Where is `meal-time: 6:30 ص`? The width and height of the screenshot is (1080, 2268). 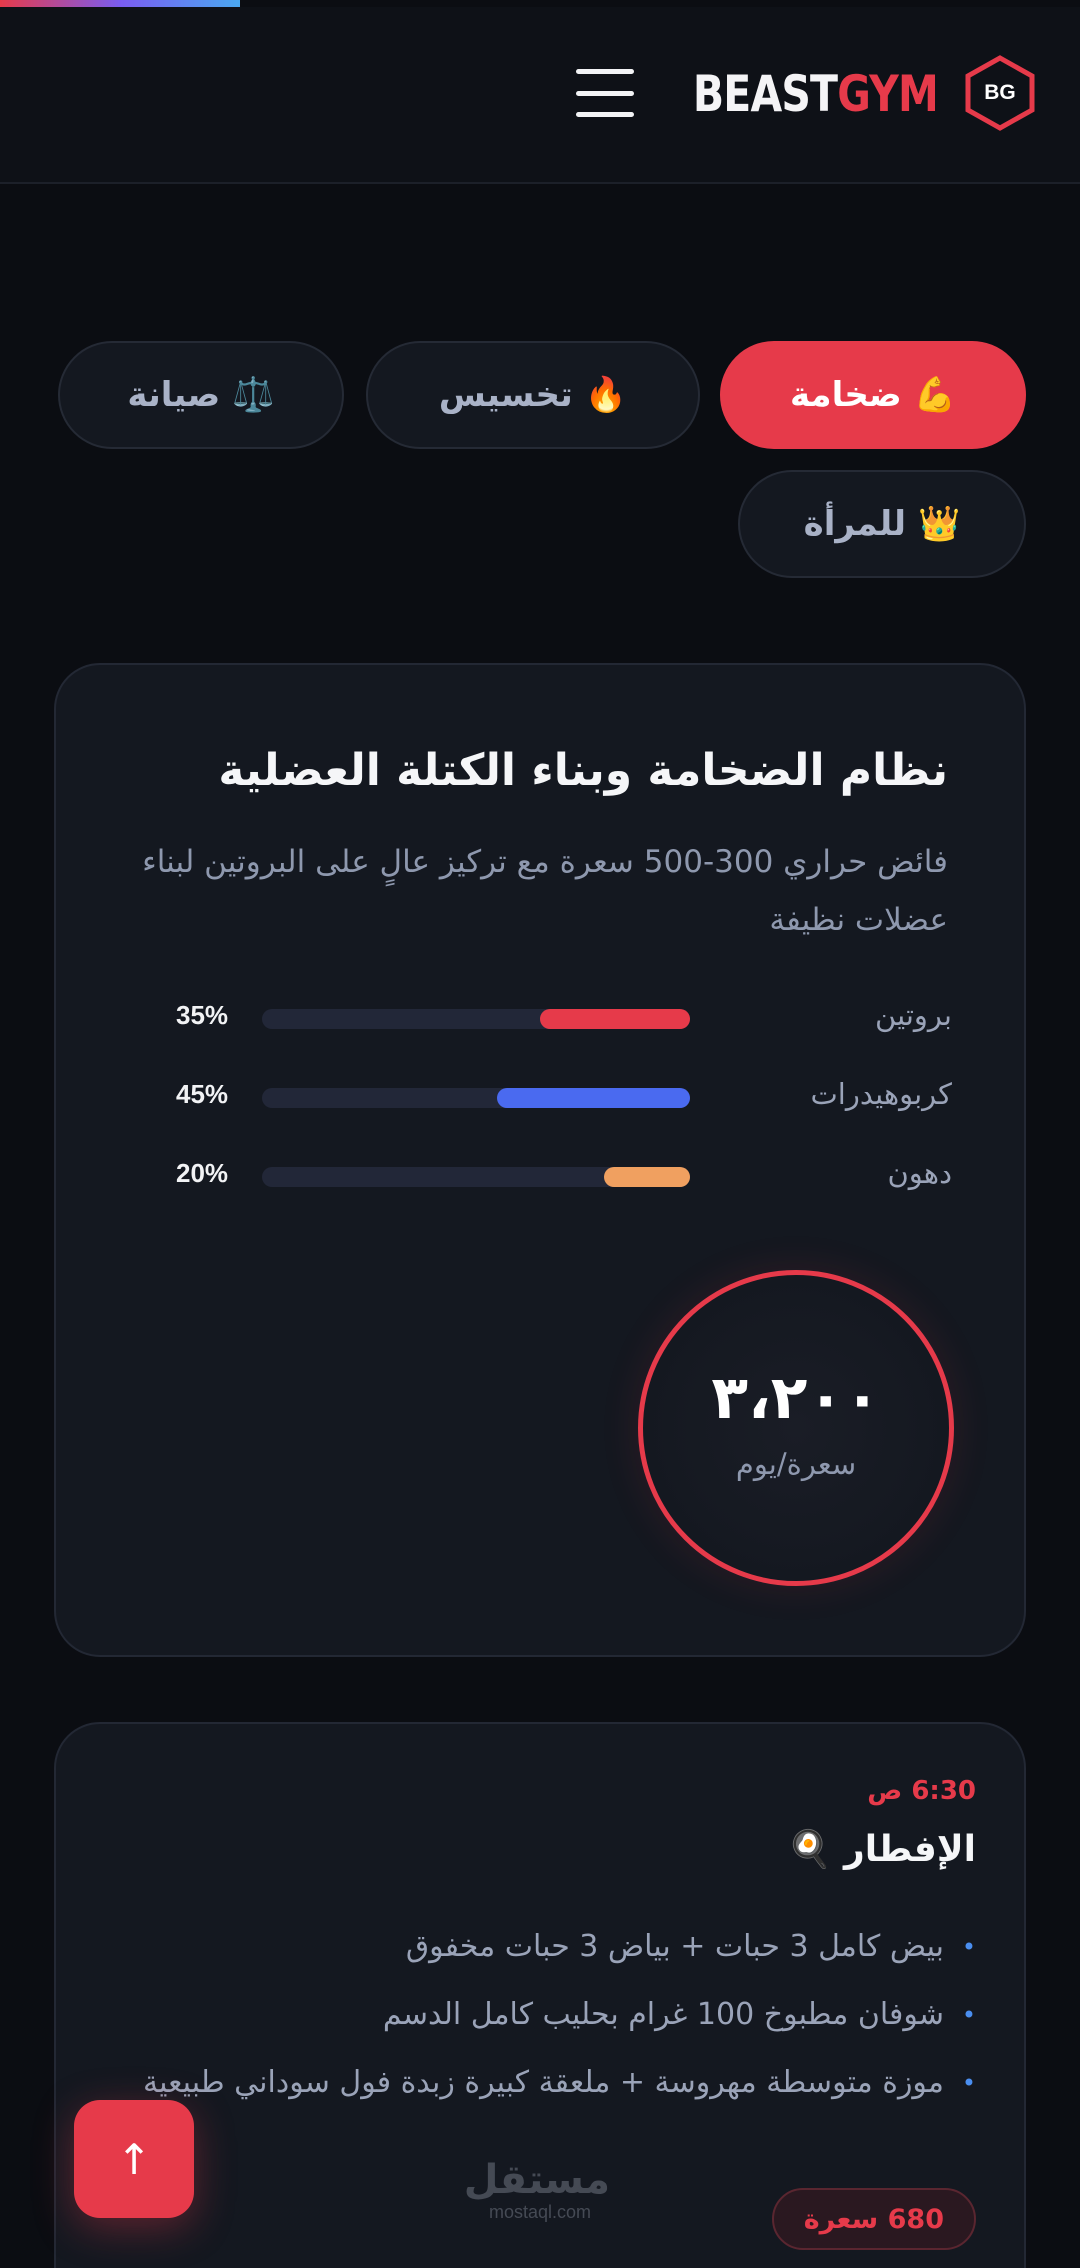 meal-time: 6:30 ص is located at coordinates (921, 1791).